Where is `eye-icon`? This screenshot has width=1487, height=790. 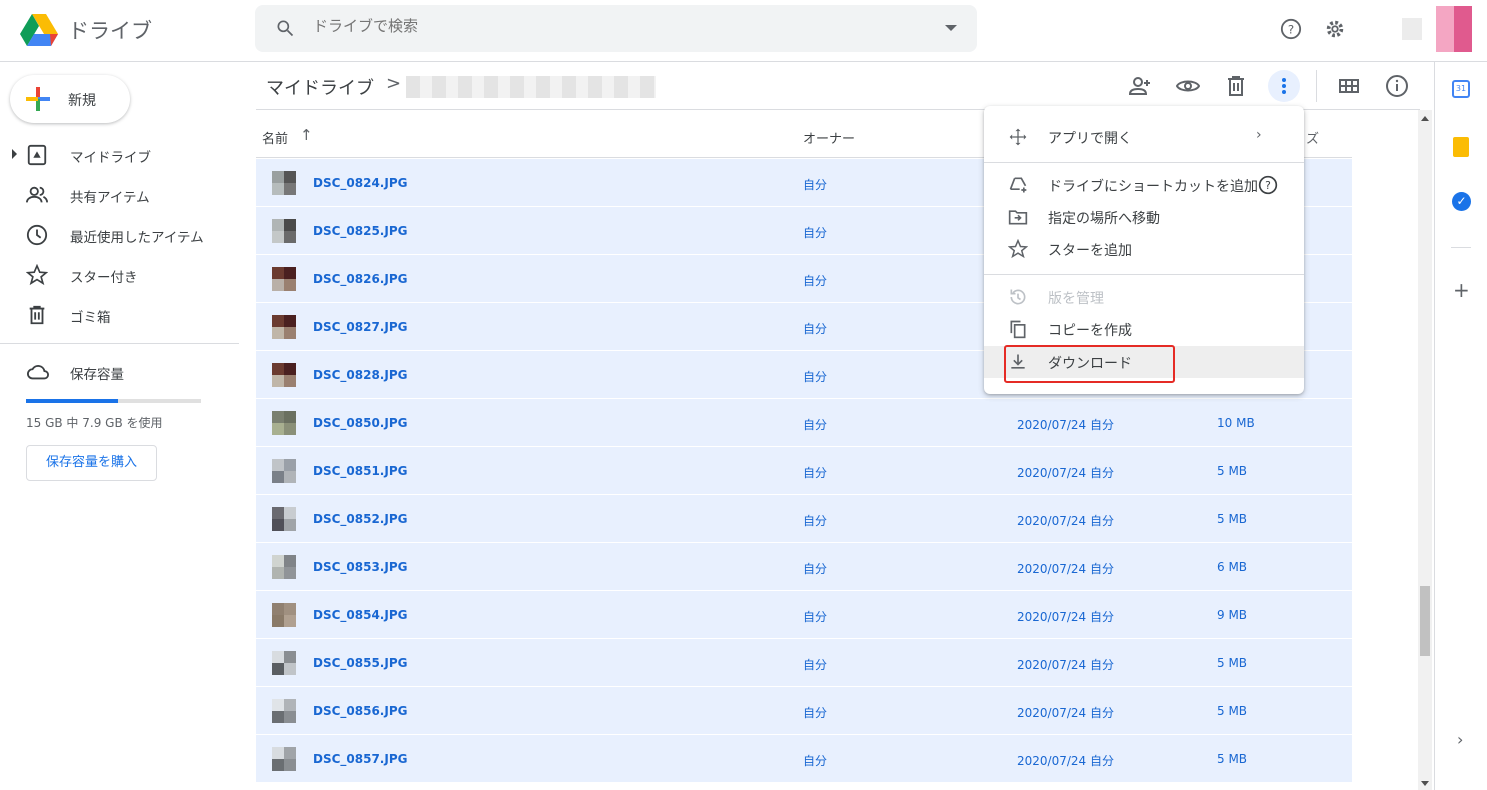 eye-icon is located at coordinates (1188, 86).